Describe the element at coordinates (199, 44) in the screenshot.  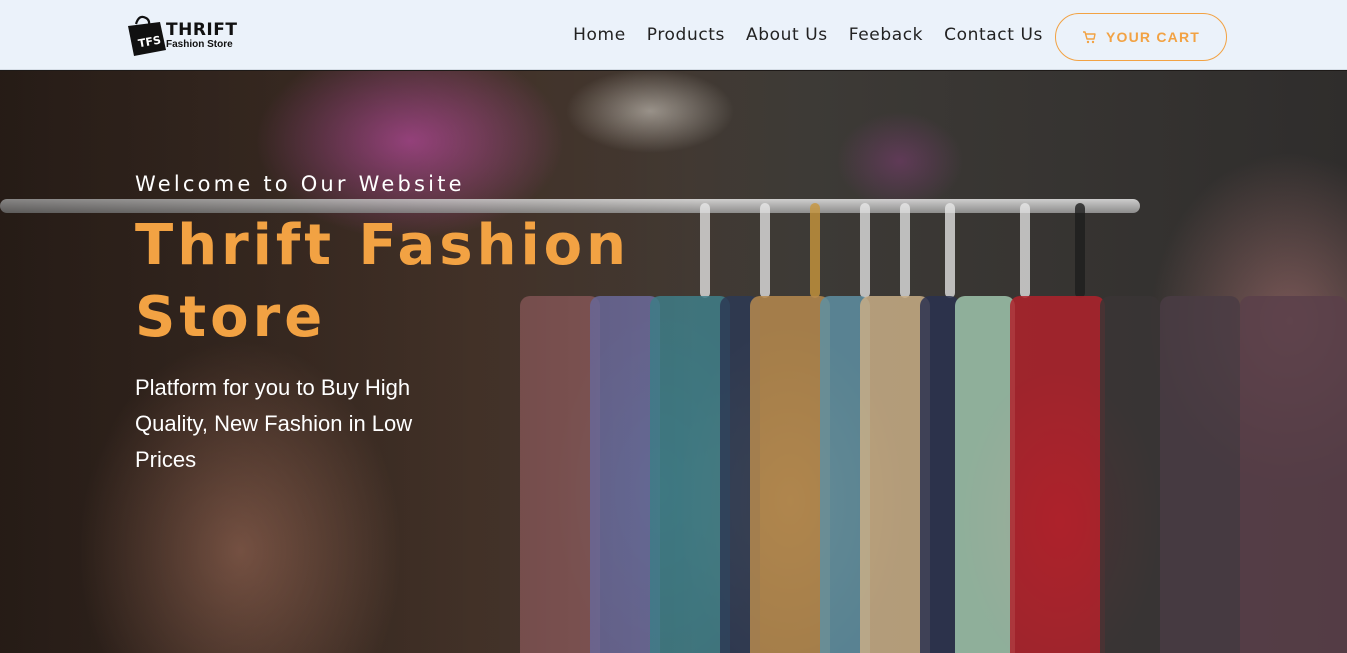
I see `brand-name-line2: Fashion Store` at that location.